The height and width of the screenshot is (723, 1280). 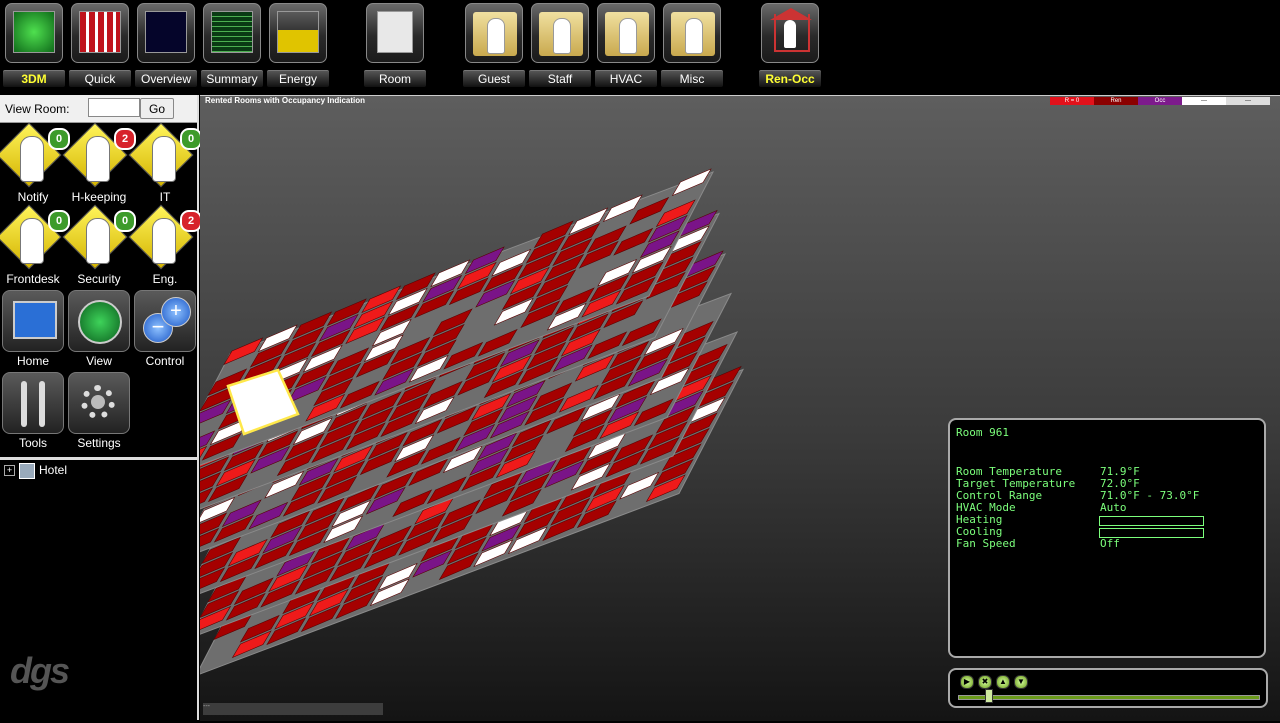 What do you see at coordinates (560, 78) in the screenshot?
I see `toolbar-label-staff: Staff` at bounding box center [560, 78].